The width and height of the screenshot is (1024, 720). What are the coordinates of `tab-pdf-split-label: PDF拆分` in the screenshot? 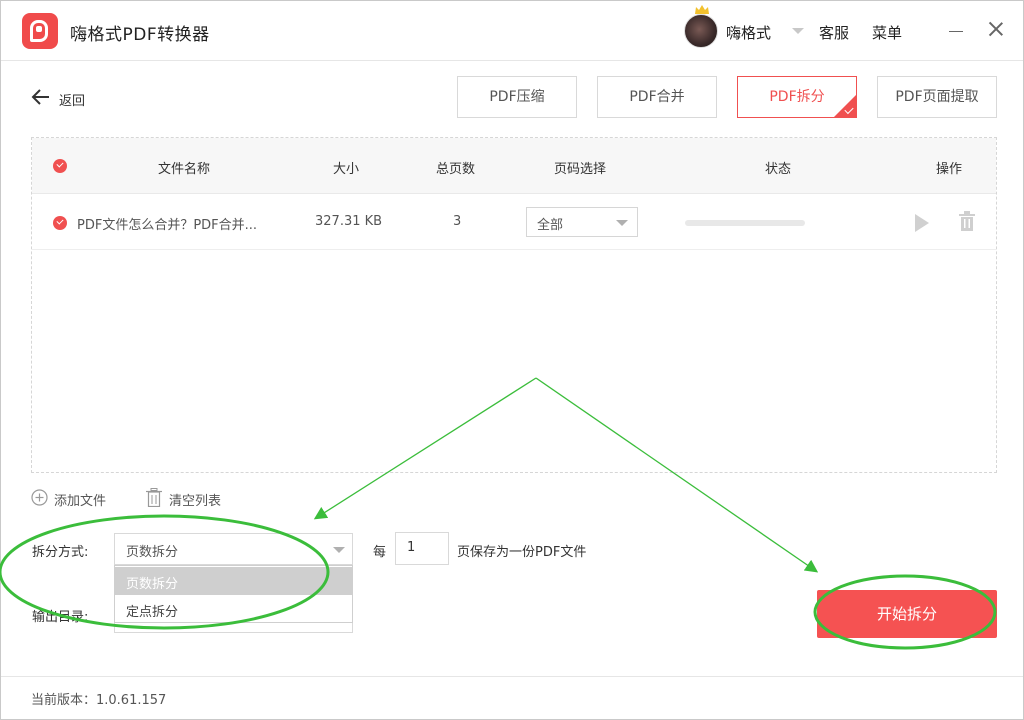 It's located at (797, 97).